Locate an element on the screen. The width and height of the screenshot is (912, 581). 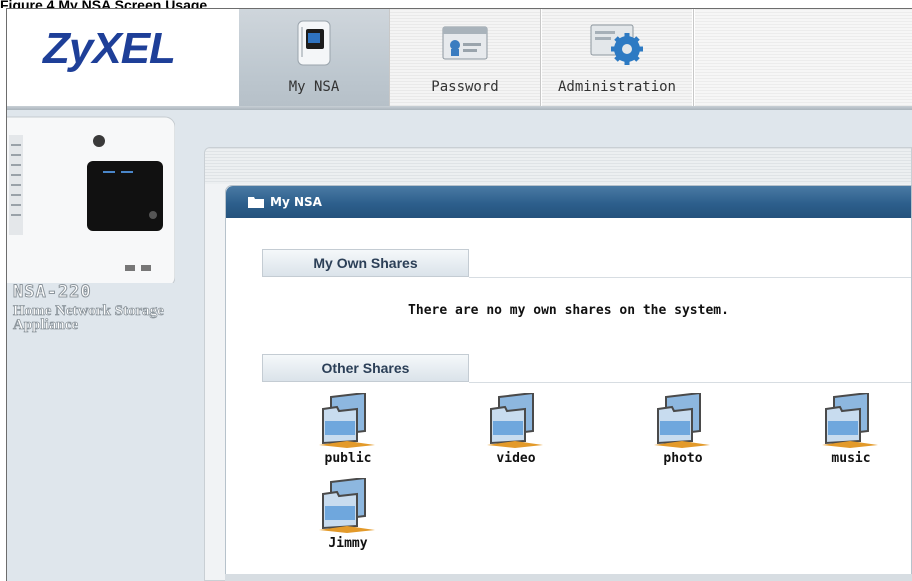
share-music: music is located at coordinates (851, 429).